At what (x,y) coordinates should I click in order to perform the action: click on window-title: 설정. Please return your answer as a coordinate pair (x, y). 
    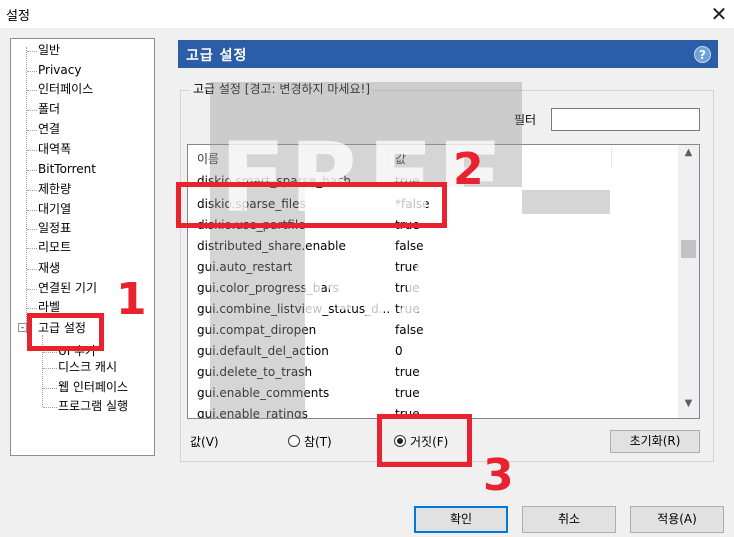
    Looking at the image, I should click on (18, 16).